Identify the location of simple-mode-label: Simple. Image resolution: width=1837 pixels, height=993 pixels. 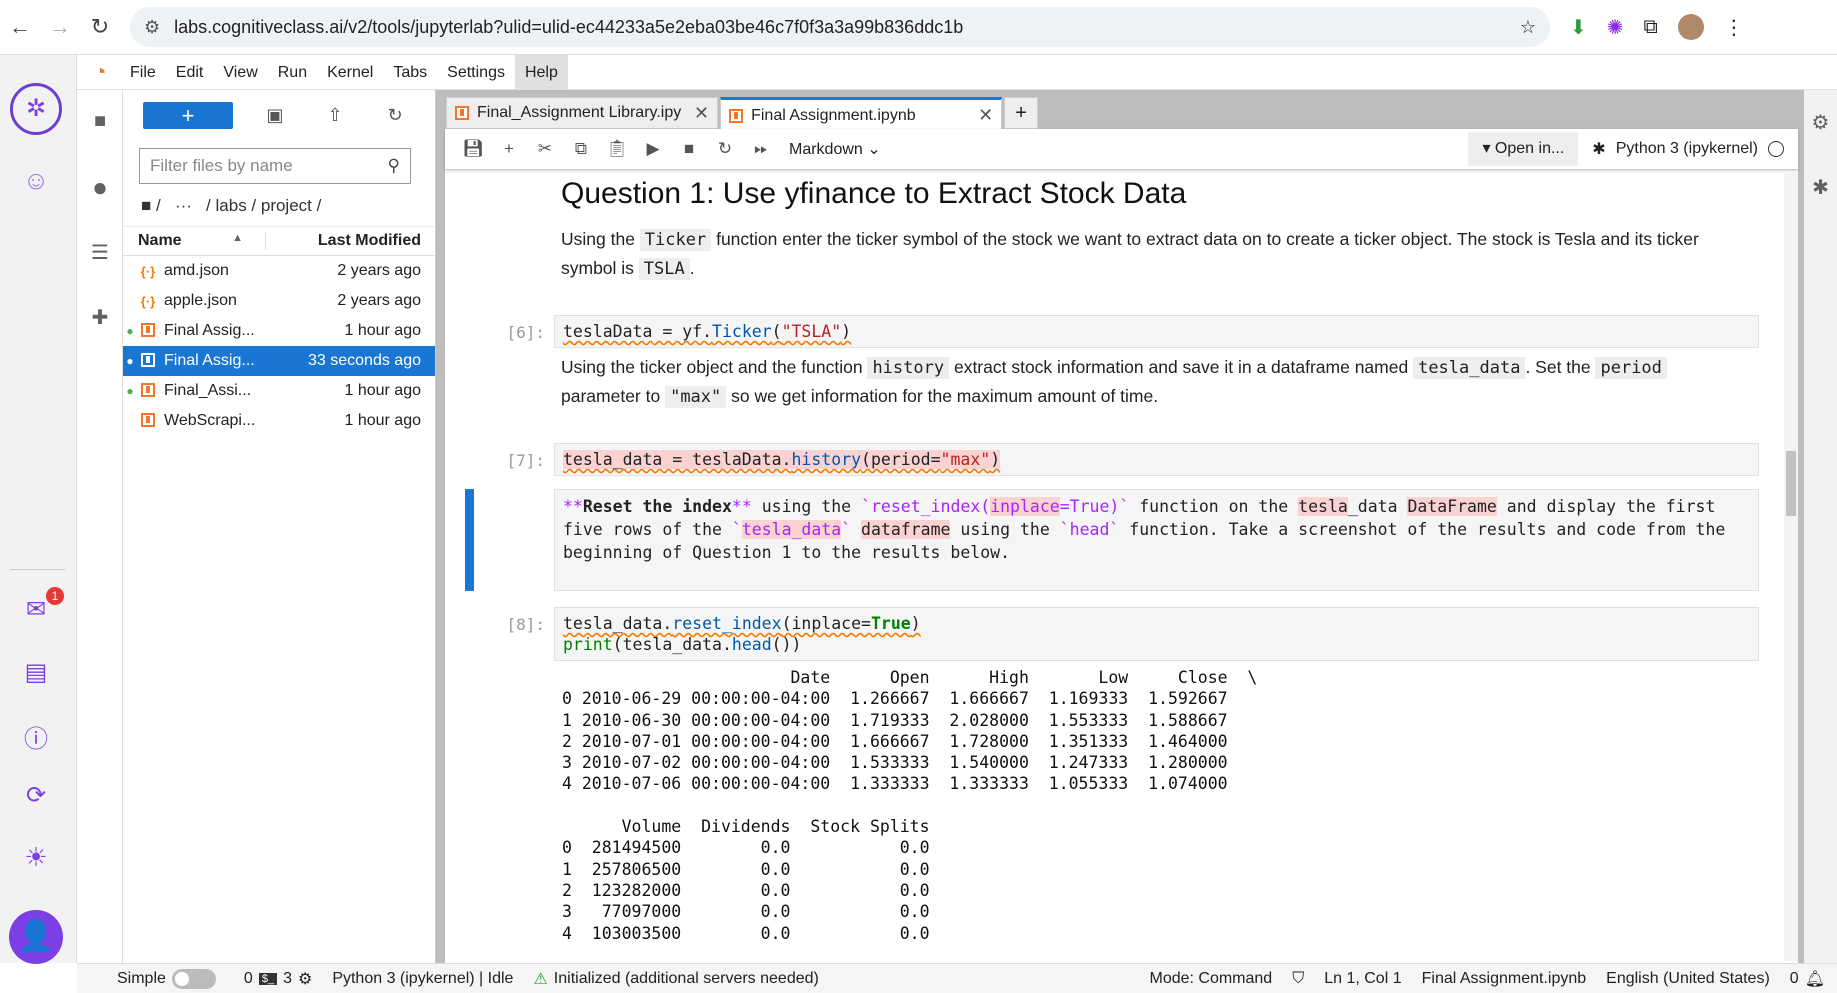
(141, 978).